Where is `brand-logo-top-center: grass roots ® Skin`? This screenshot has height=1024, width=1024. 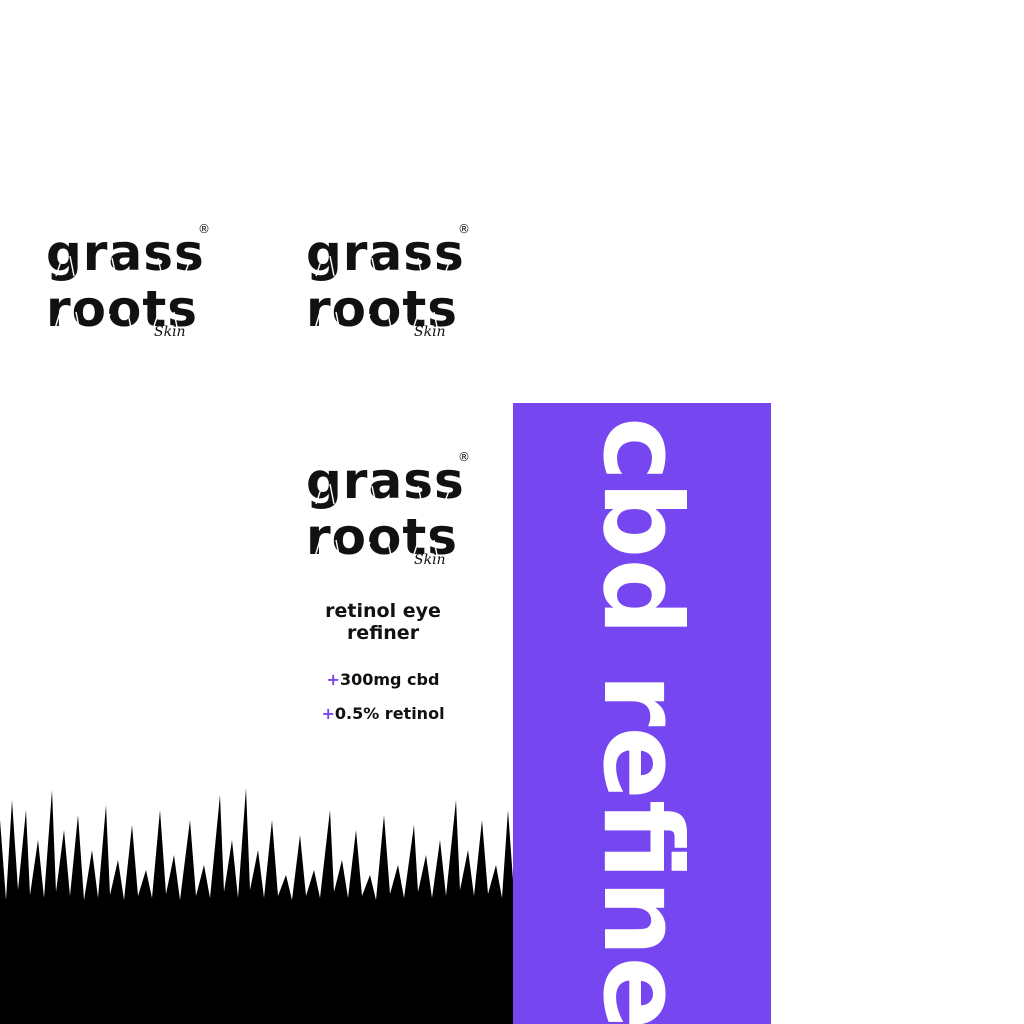 brand-logo-top-center: grass roots ® Skin is located at coordinates (391, 285).